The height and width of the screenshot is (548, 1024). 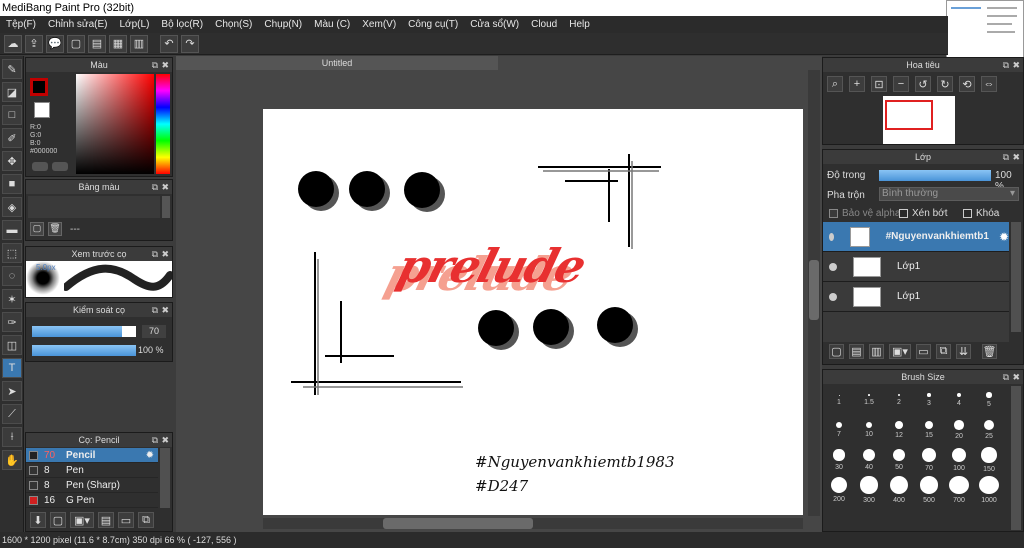 I want to click on palette-swatches, so click(x=94, y=207).